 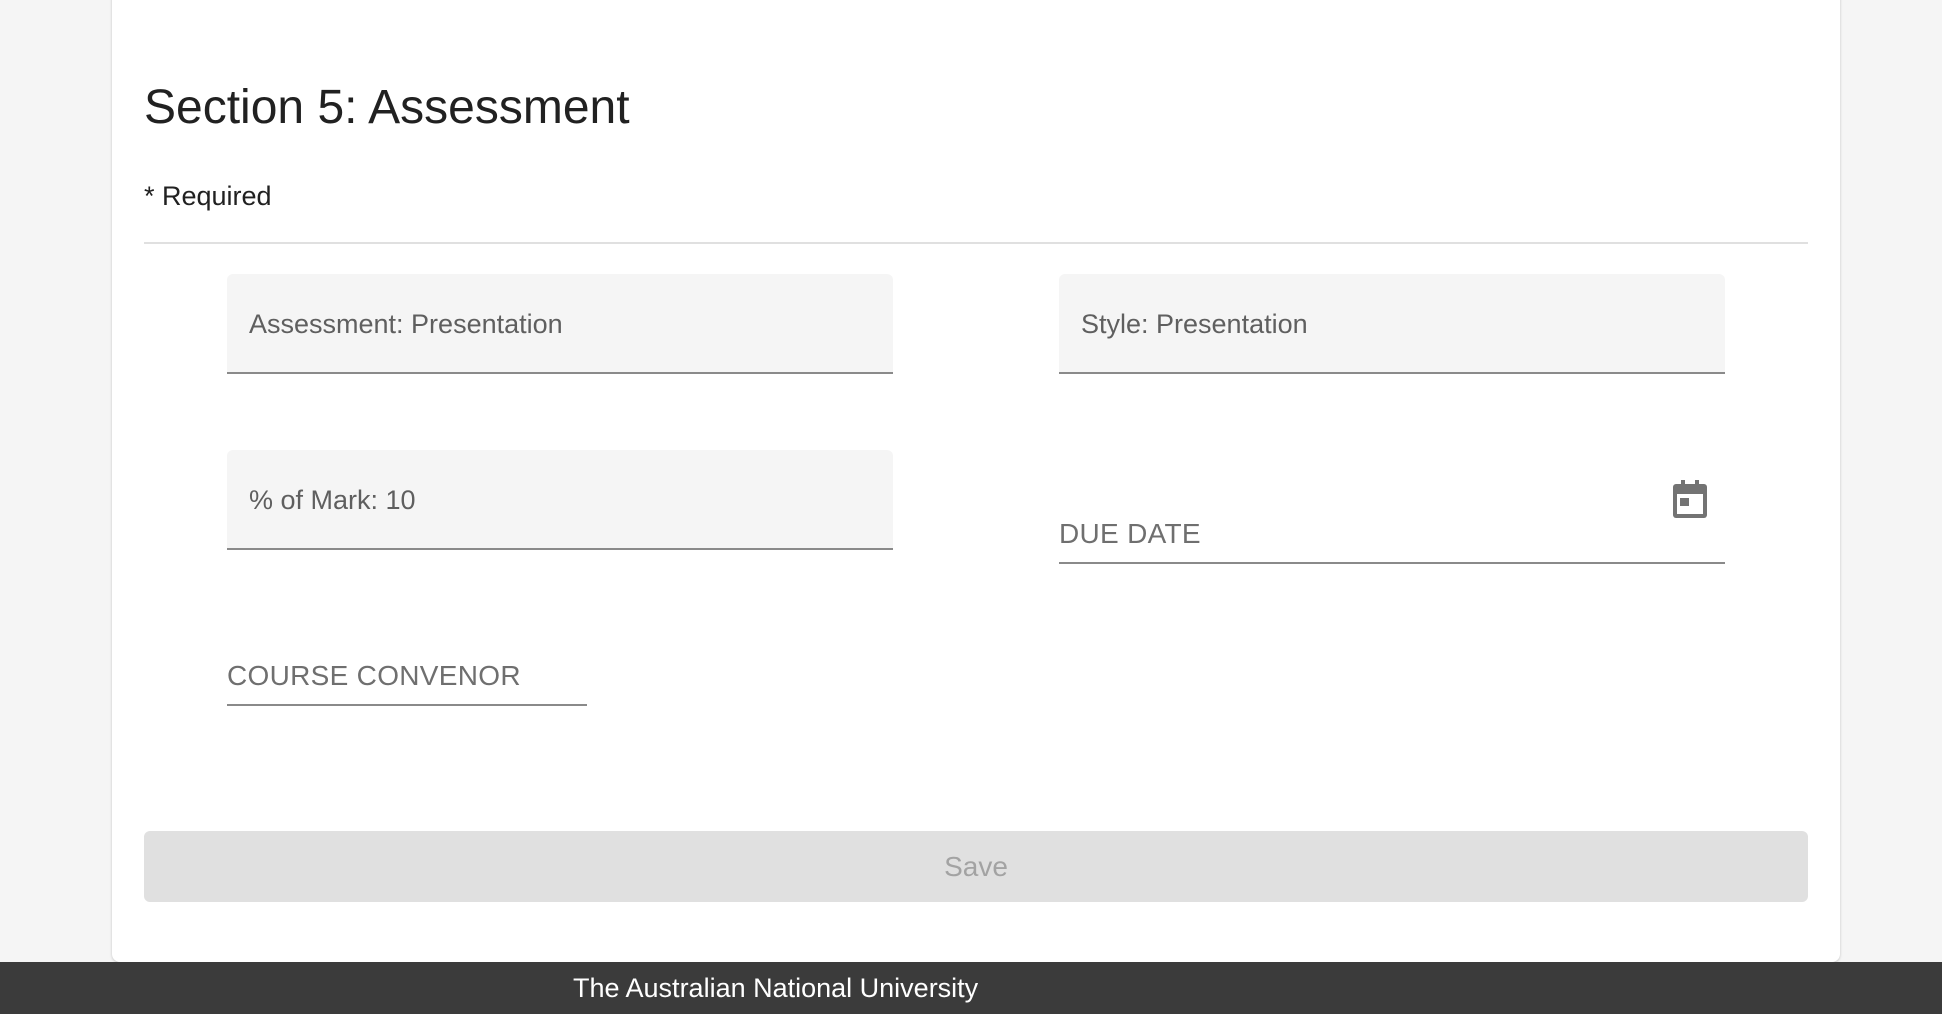 I want to click on due-date-label: DUE DATE, so click(x=1130, y=533).